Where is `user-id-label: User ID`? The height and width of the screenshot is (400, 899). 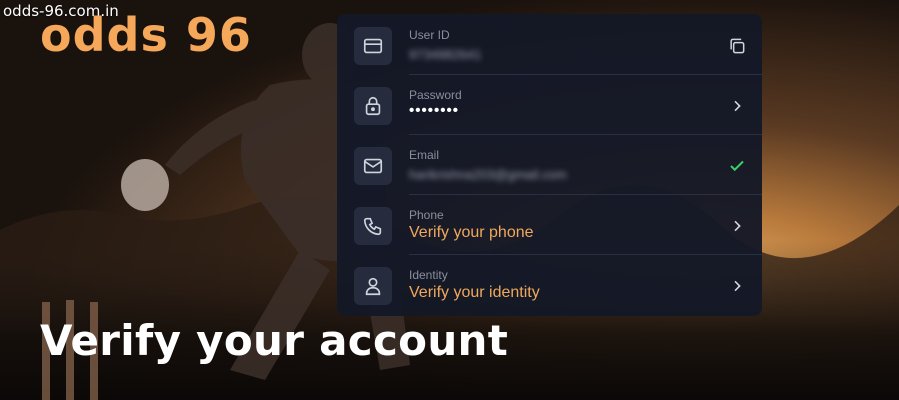 user-id-label: User ID is located at coordinates (429, 35).